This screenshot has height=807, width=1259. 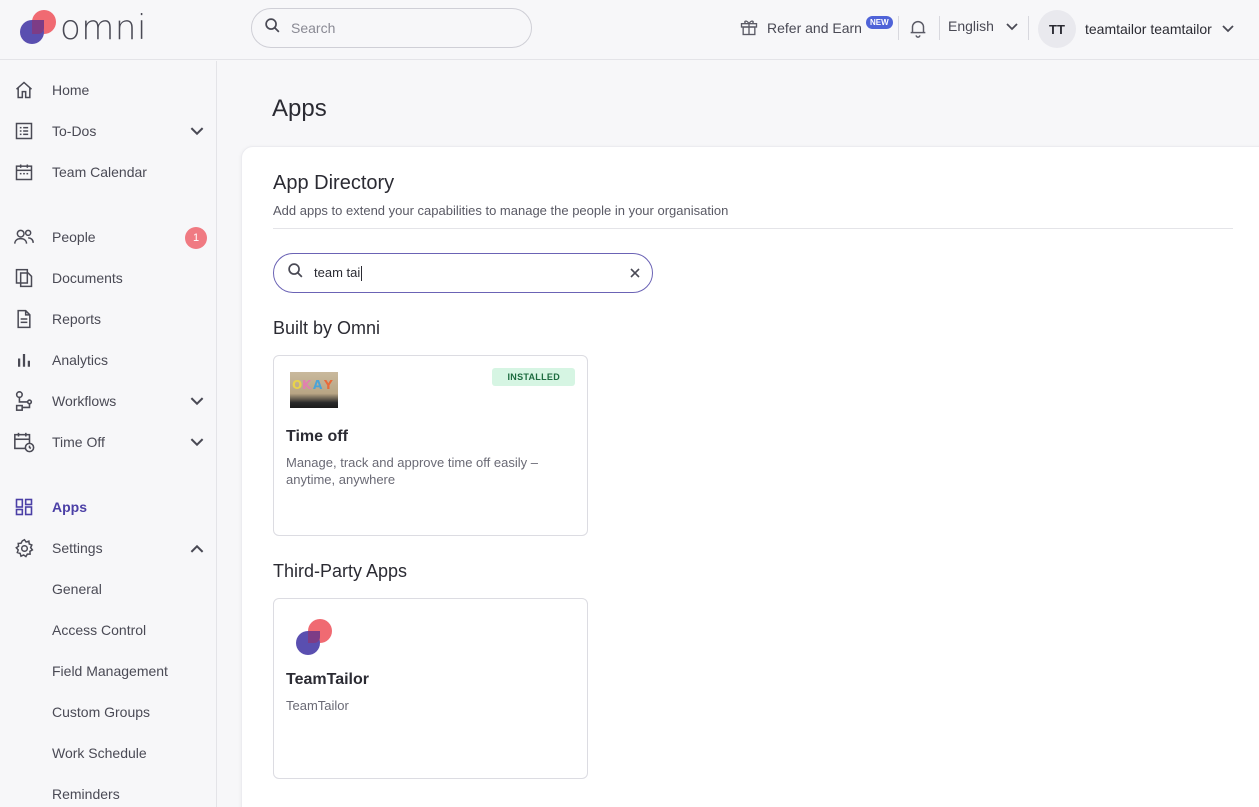 I want to click on omni-logo-mark, so click(x=39, y=28).